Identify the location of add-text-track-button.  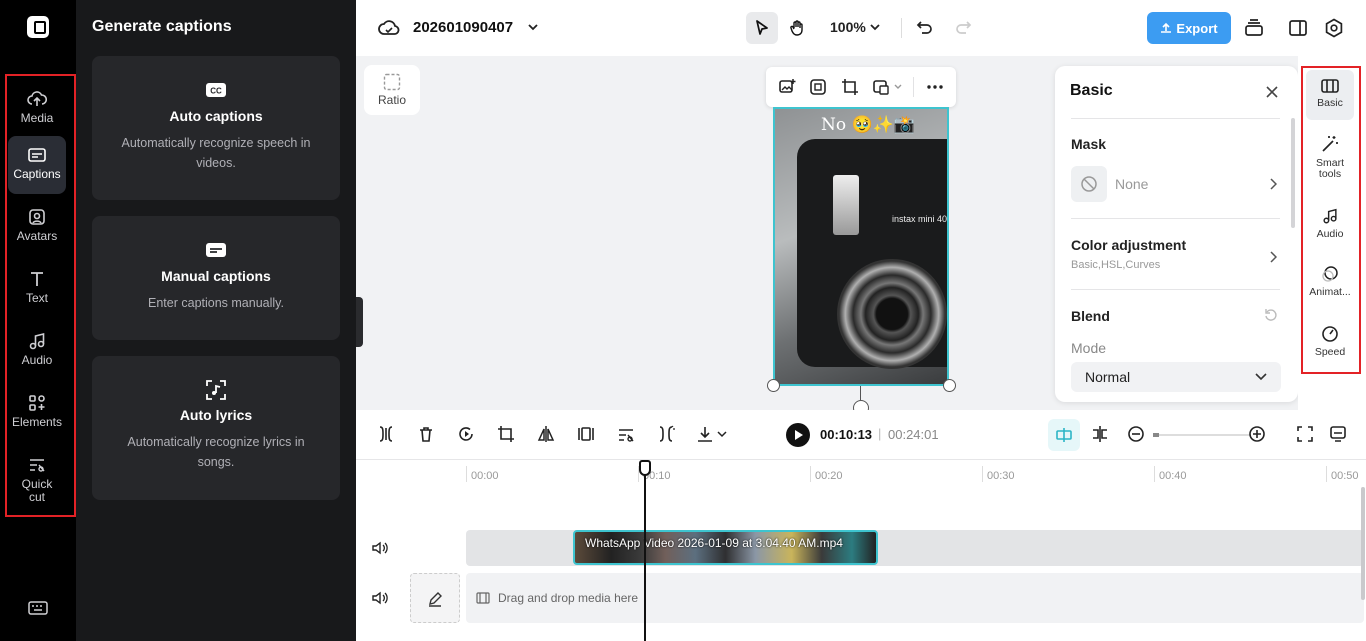
(435, 598).